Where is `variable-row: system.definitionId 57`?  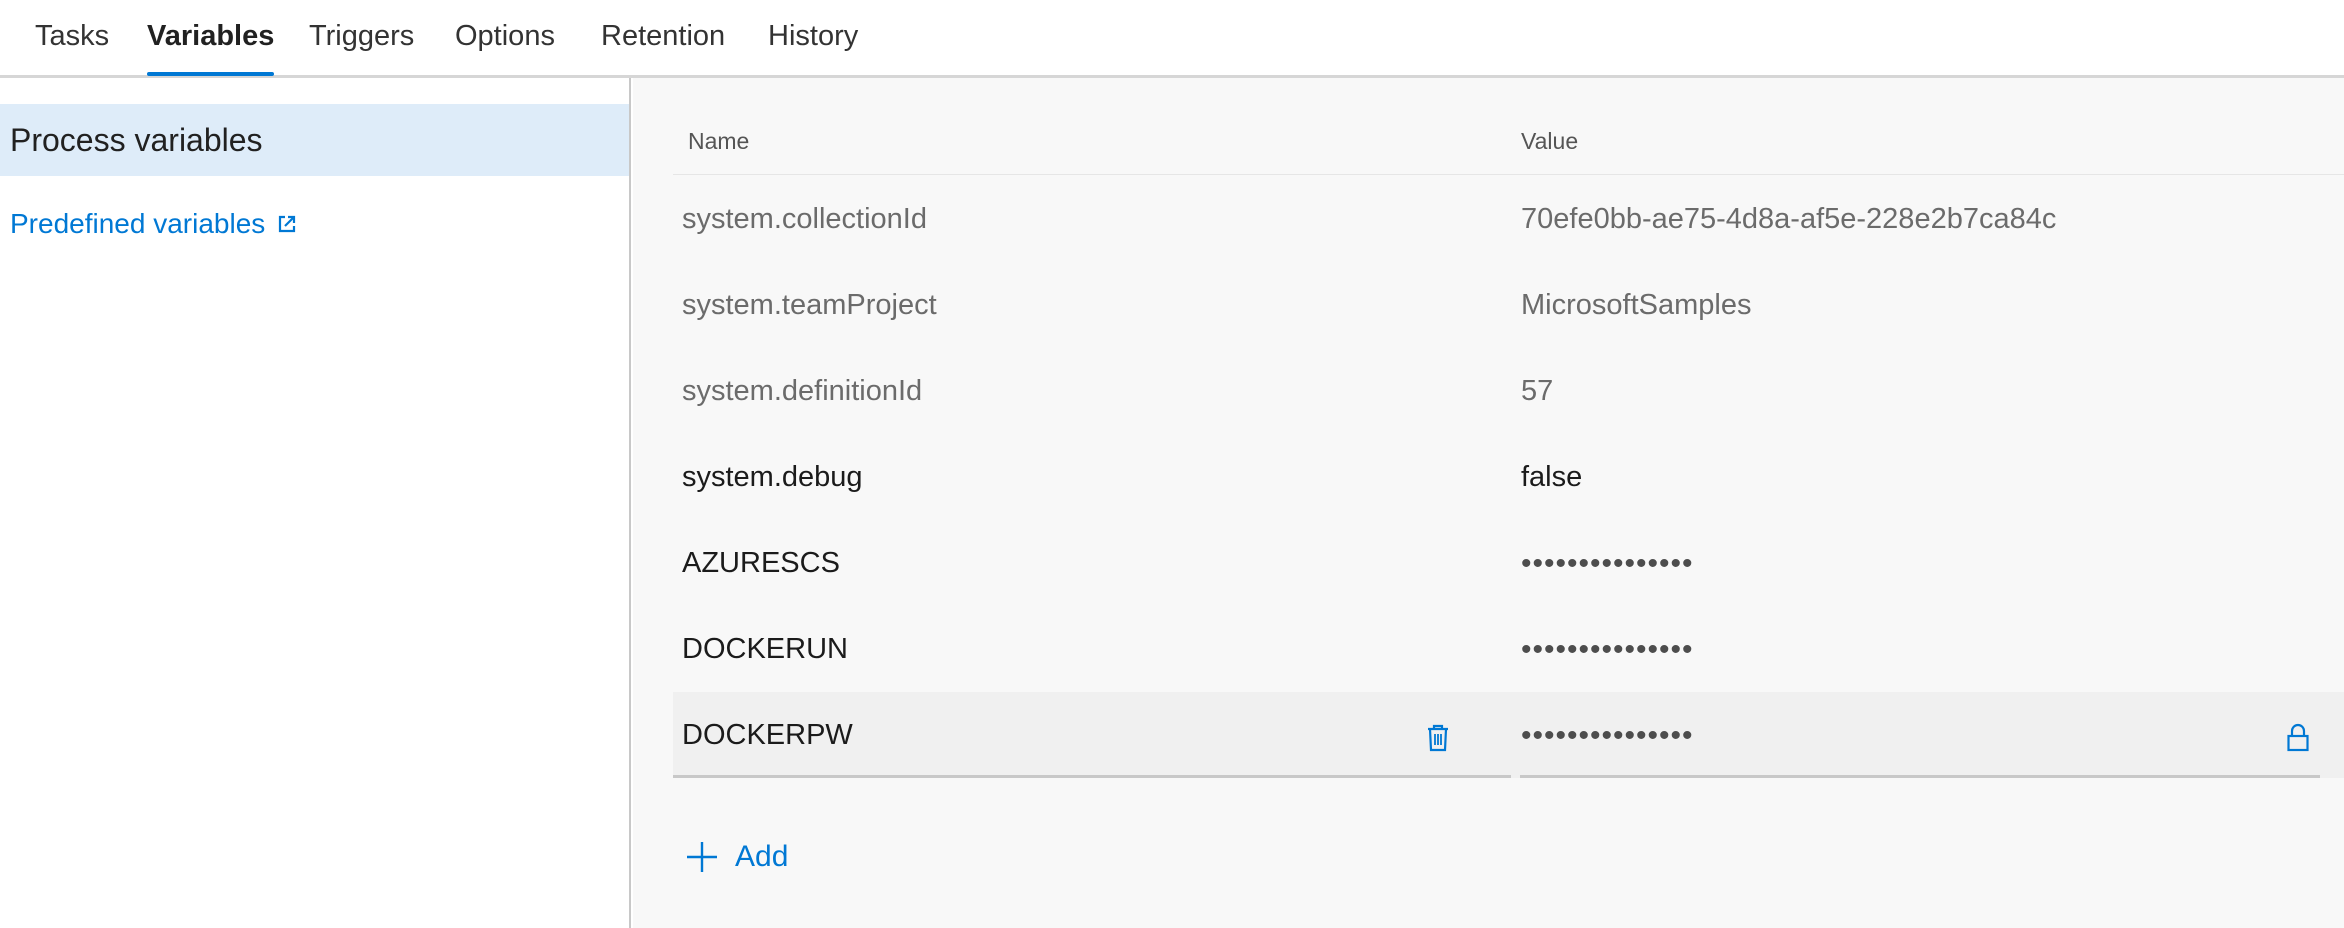
variable-row: system.definitionId 57 is located at coordinates (1508, 391).